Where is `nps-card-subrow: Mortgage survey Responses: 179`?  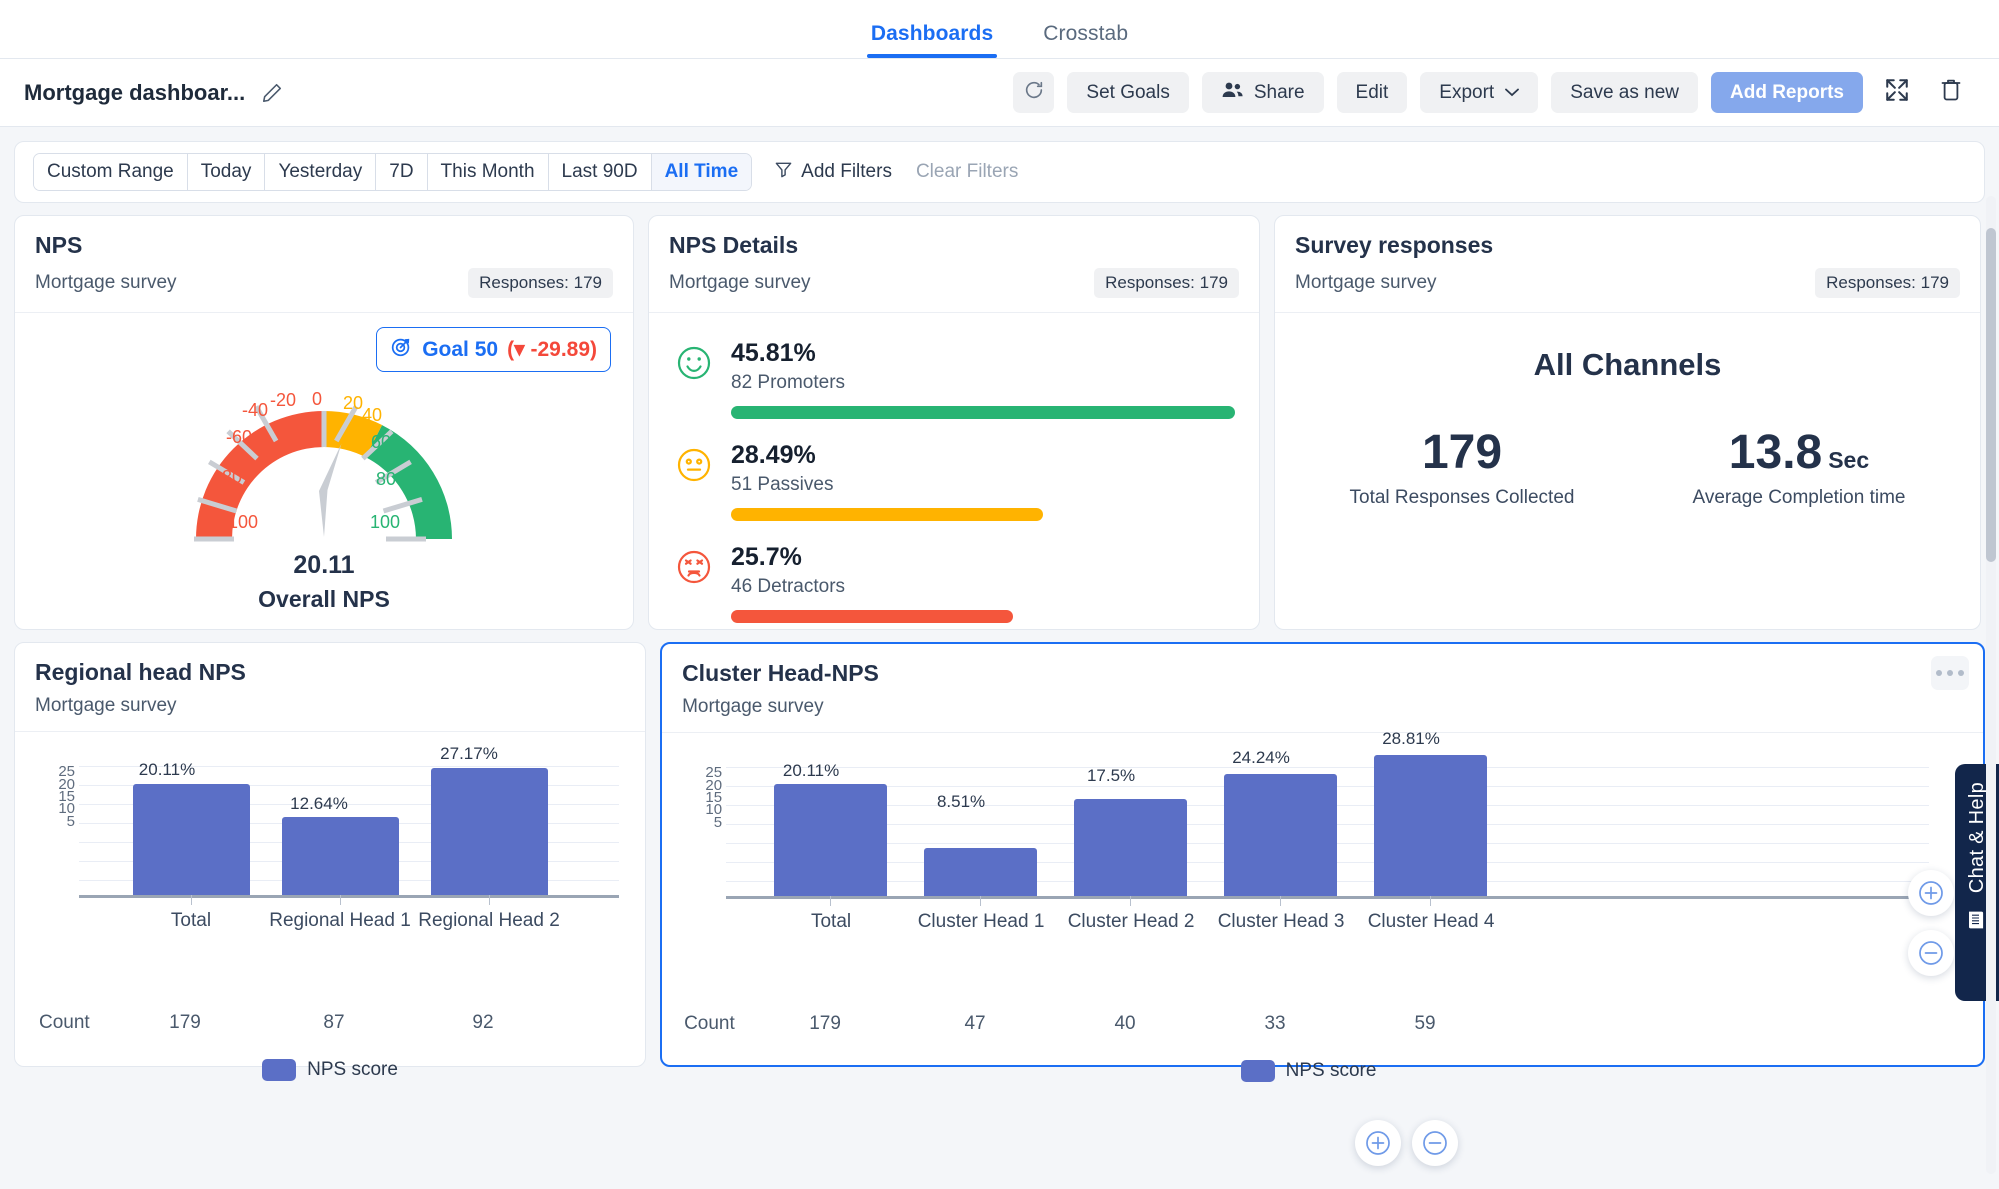
nps-card-subrow: Mortgage survey Responses: 179 is located at coordinates (324, 283).